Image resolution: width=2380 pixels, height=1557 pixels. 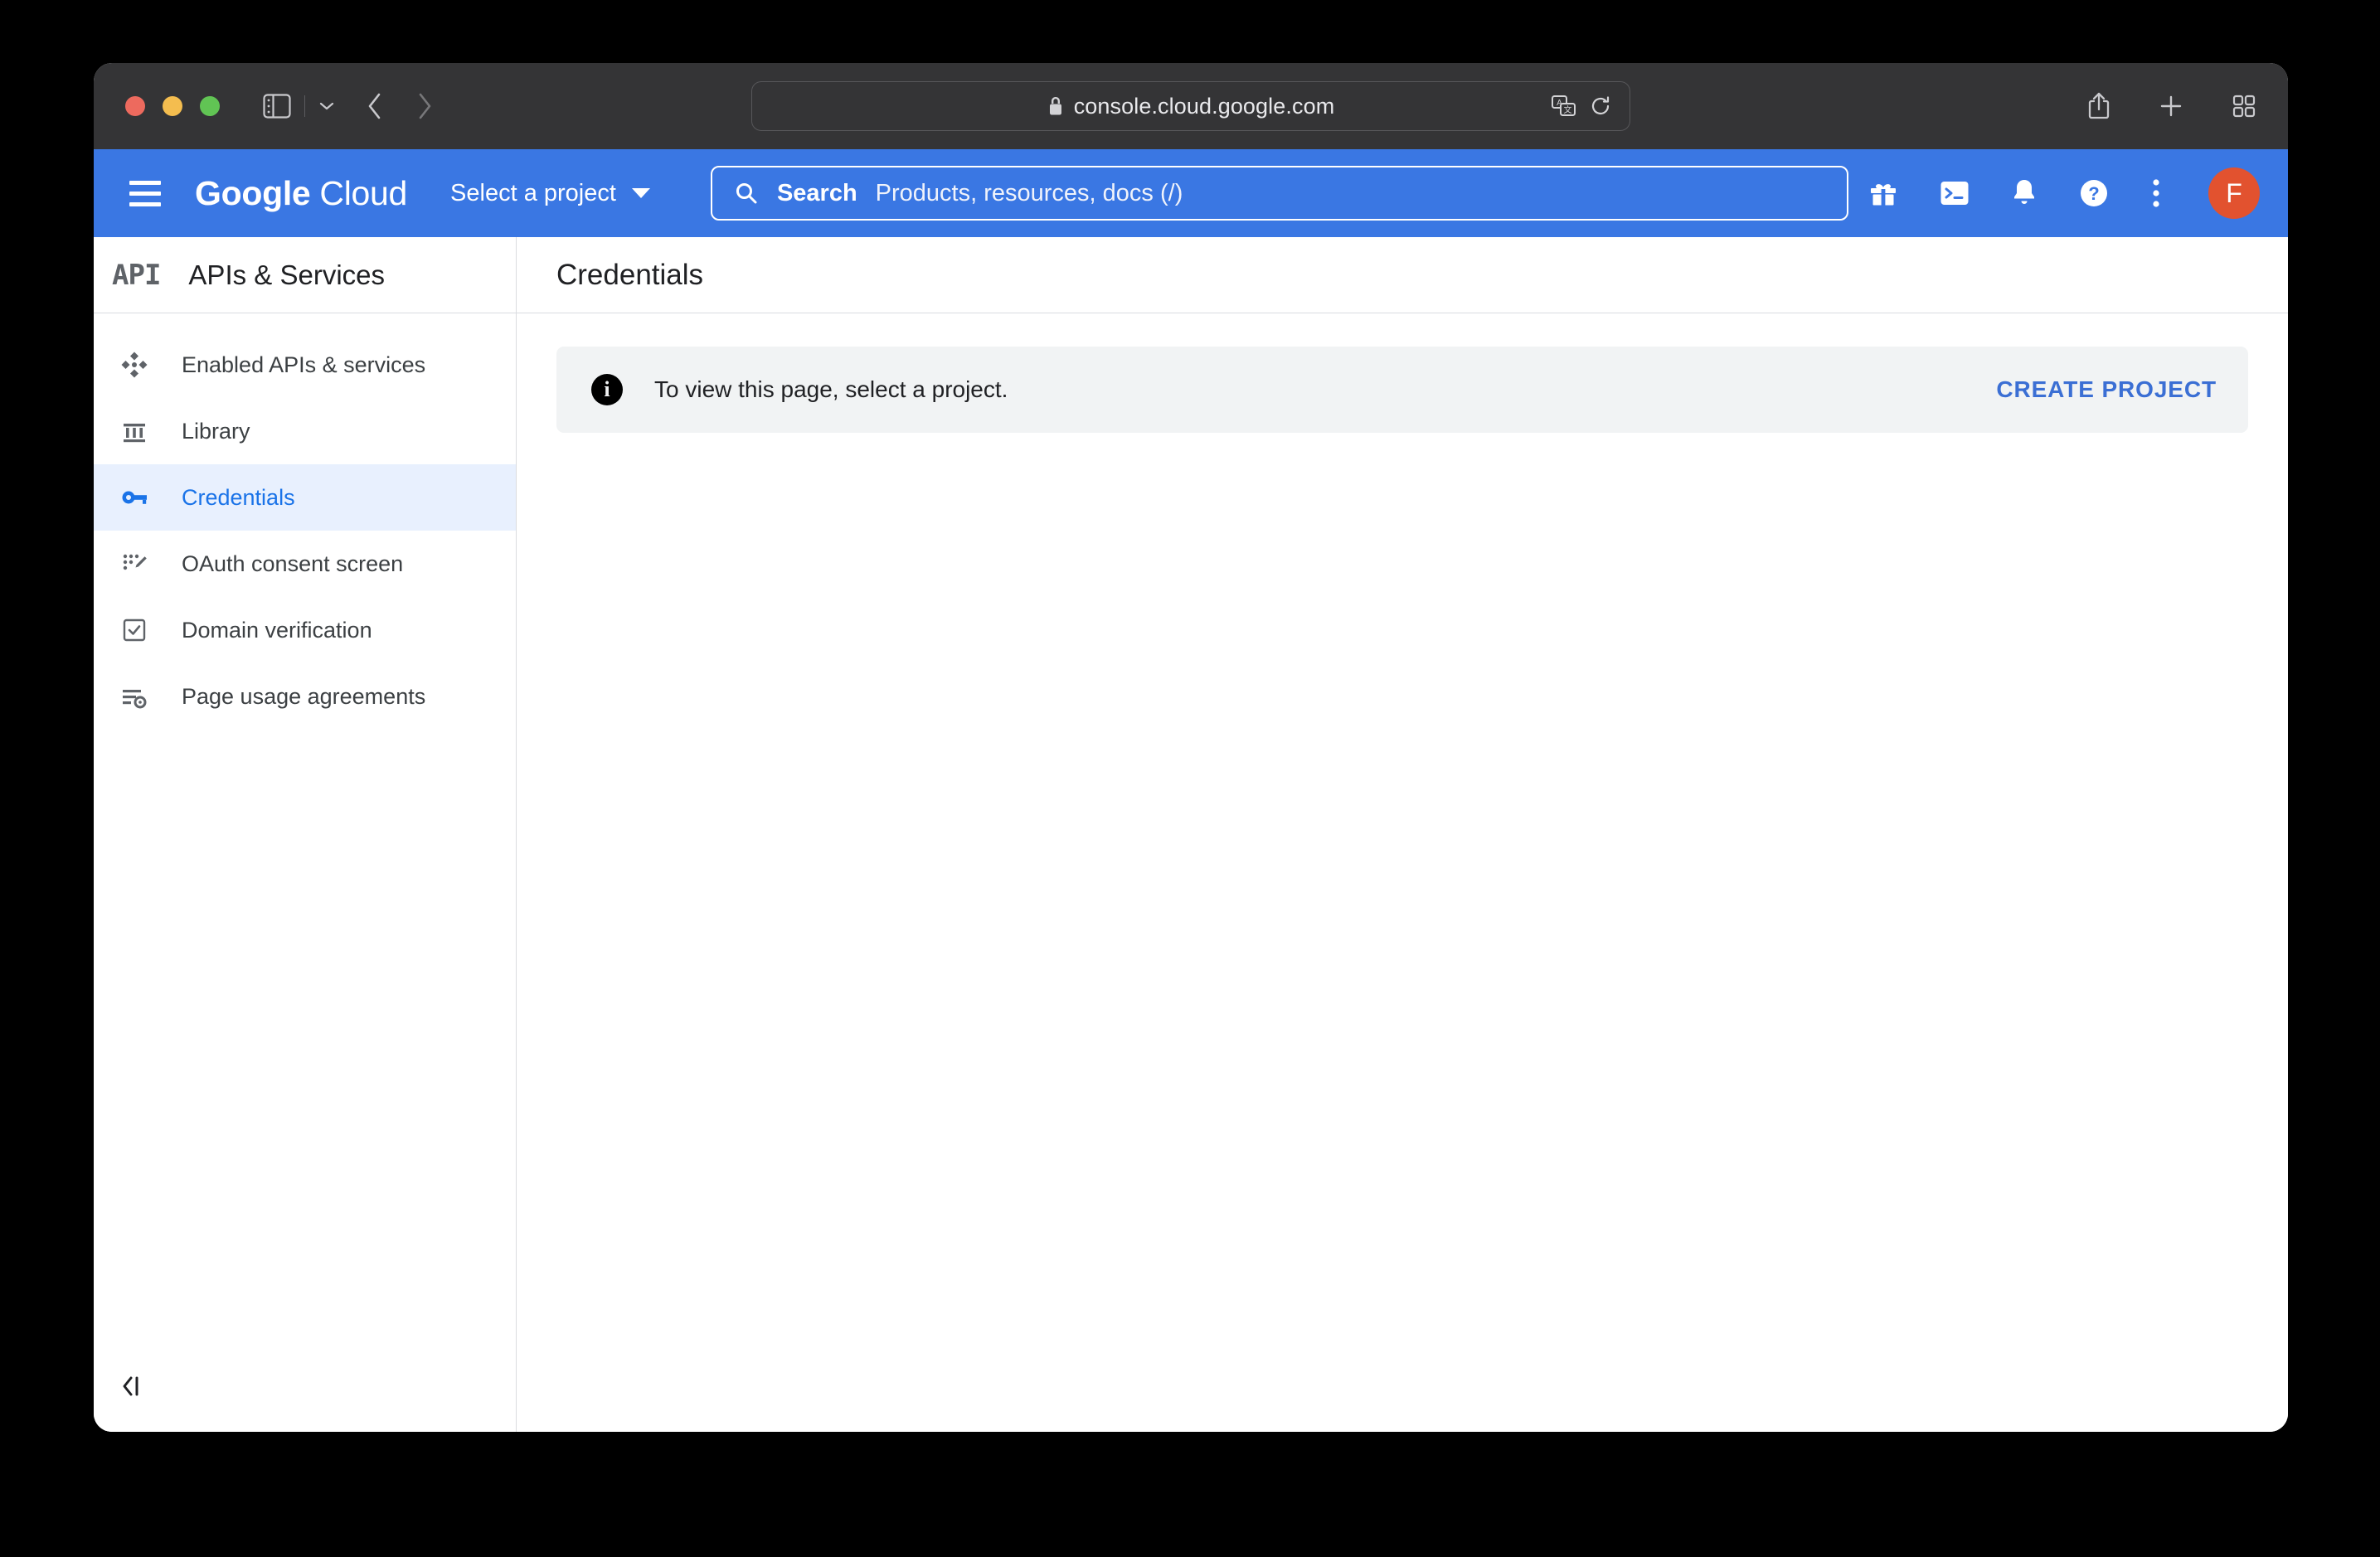 What do you see at coordinates (305, 497) in the screenshot?
I see `sidebar-item-credentials: Credentials` at bounding box center [305, 497].